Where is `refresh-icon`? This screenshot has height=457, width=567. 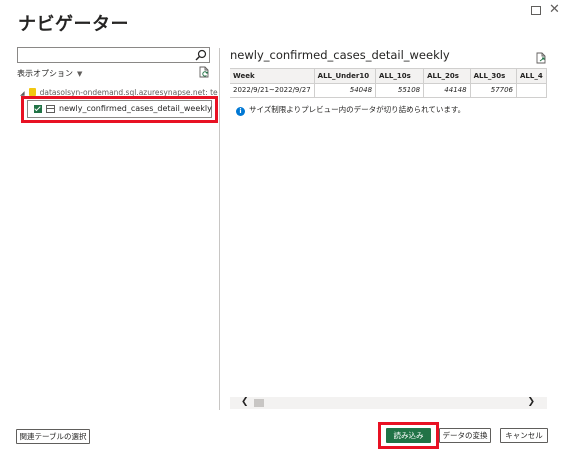
refresh-icon is located at coordinates (204, 72).